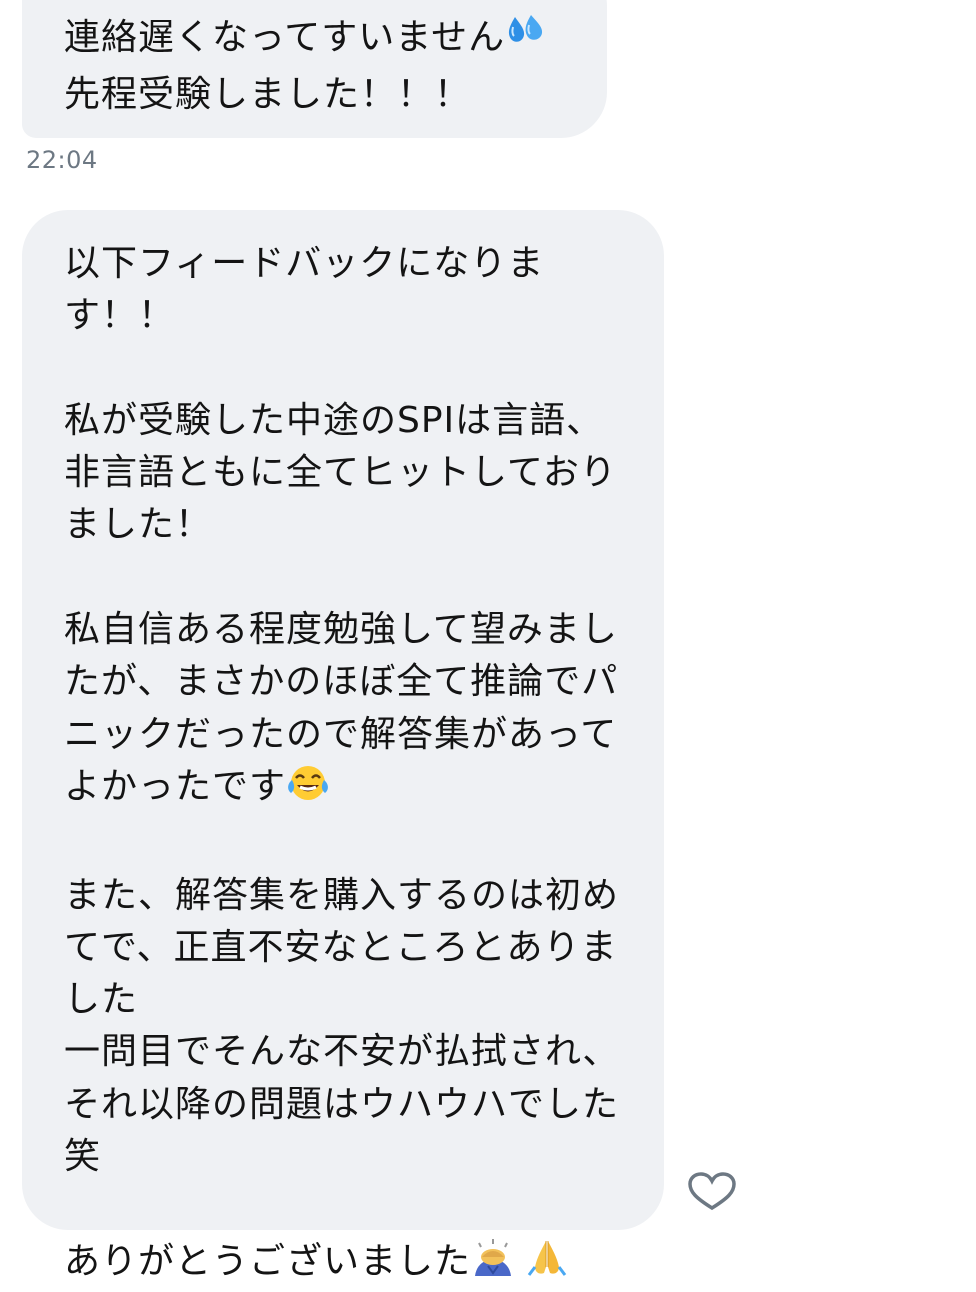 This screenshot has height=1292, width=976. Describe the element at coordinates (712, 1192) in the screenshot. I see `heart-icon` at that location.